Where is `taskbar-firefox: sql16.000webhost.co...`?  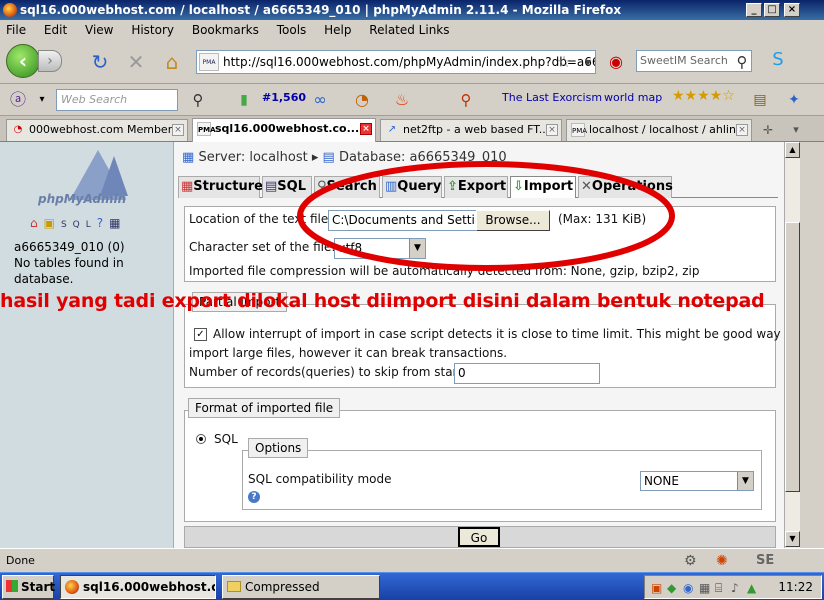
taskbar-firefox: sql16.000webhost.co... is located at coordinates (138, 587).